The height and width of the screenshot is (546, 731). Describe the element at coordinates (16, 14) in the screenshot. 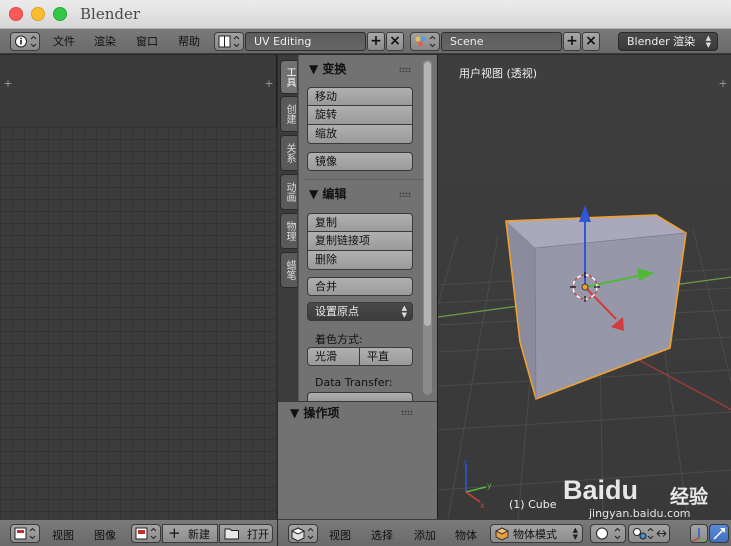

I see `close-window-button` at that location.